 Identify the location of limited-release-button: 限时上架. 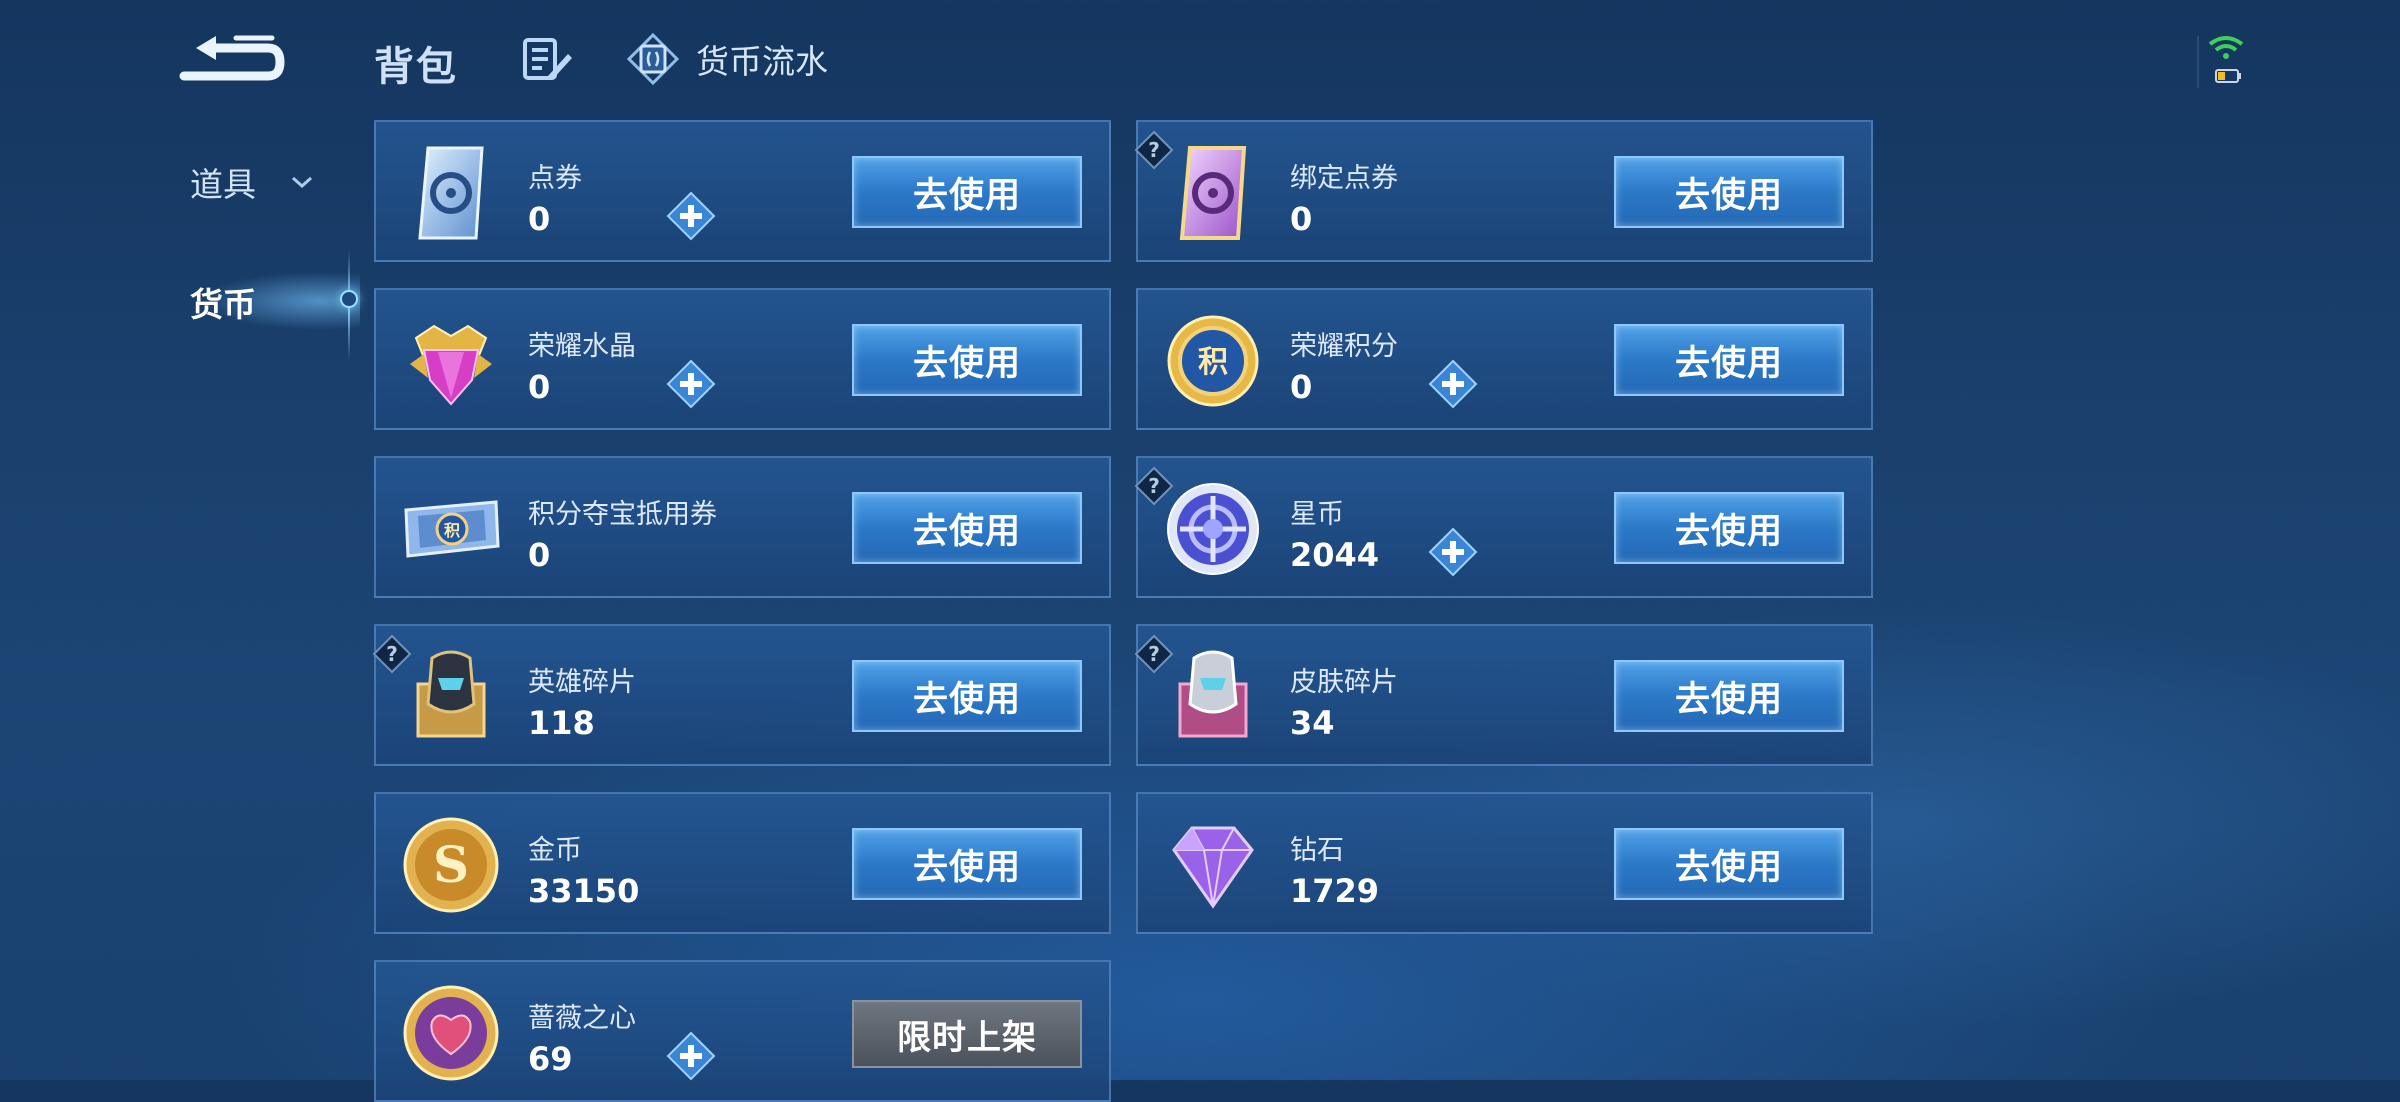
(967, 1034).